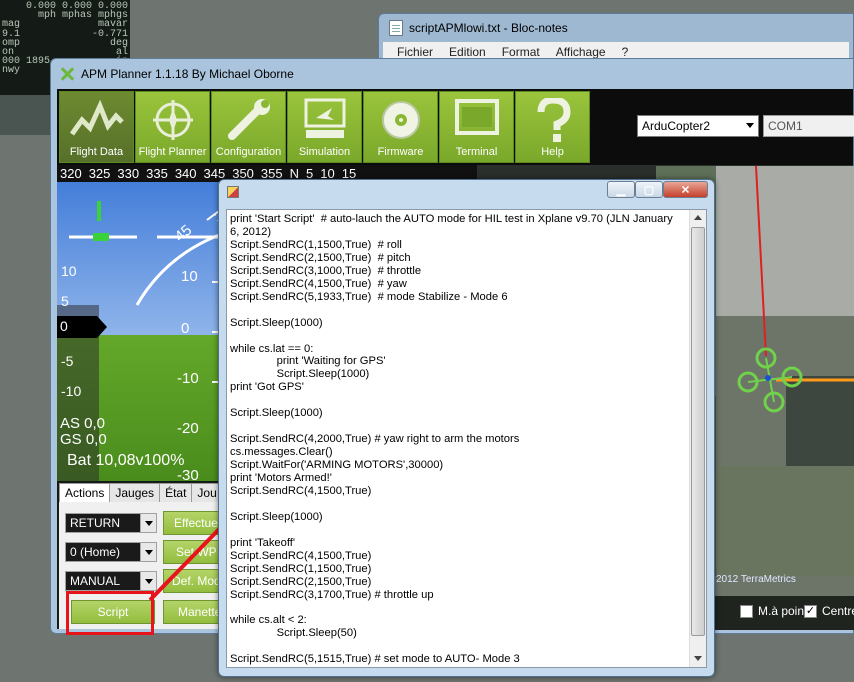 The image size is (854, 682). Describe the element at coordinates (111, 523) in the screenshot. I see `action-select: RETURN` at that location.